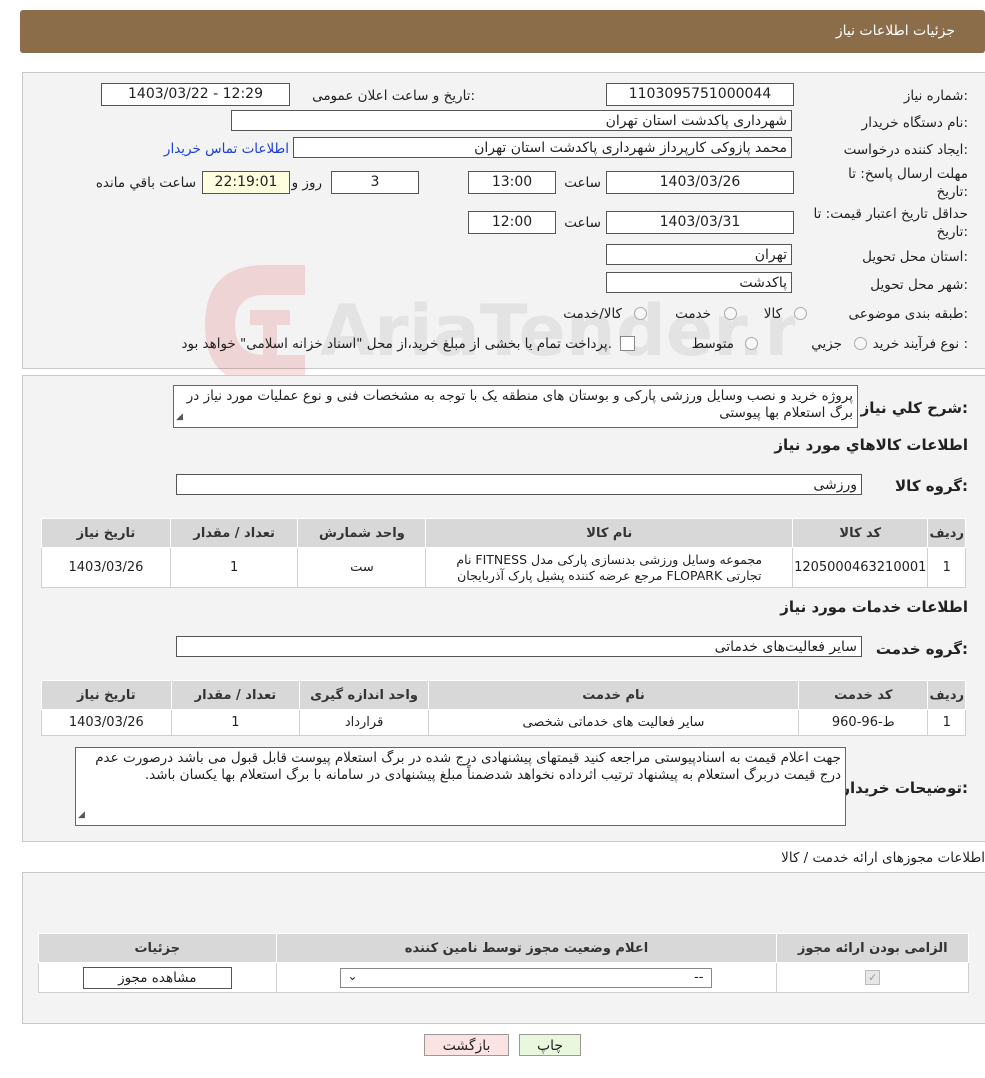 This screenshot has height=1078, width=985. Describe the element at coordinates (226, 149) in the screenshot. I see `buyer-contact-link: اطلاعات تماس خریدار` at that location.